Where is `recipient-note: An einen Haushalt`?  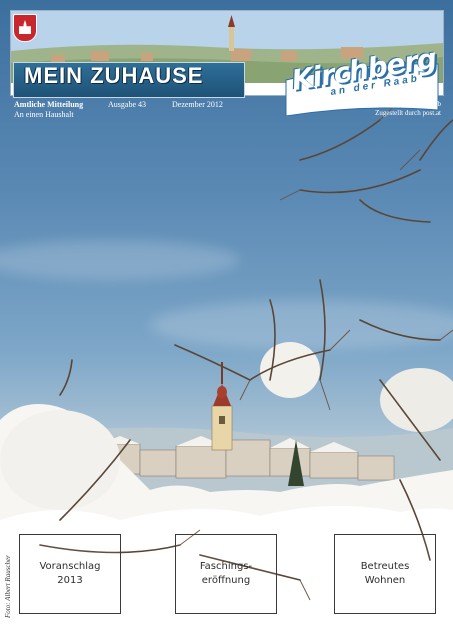 recipient-note: An einen Haushalt is located at coordinates (44, 114).